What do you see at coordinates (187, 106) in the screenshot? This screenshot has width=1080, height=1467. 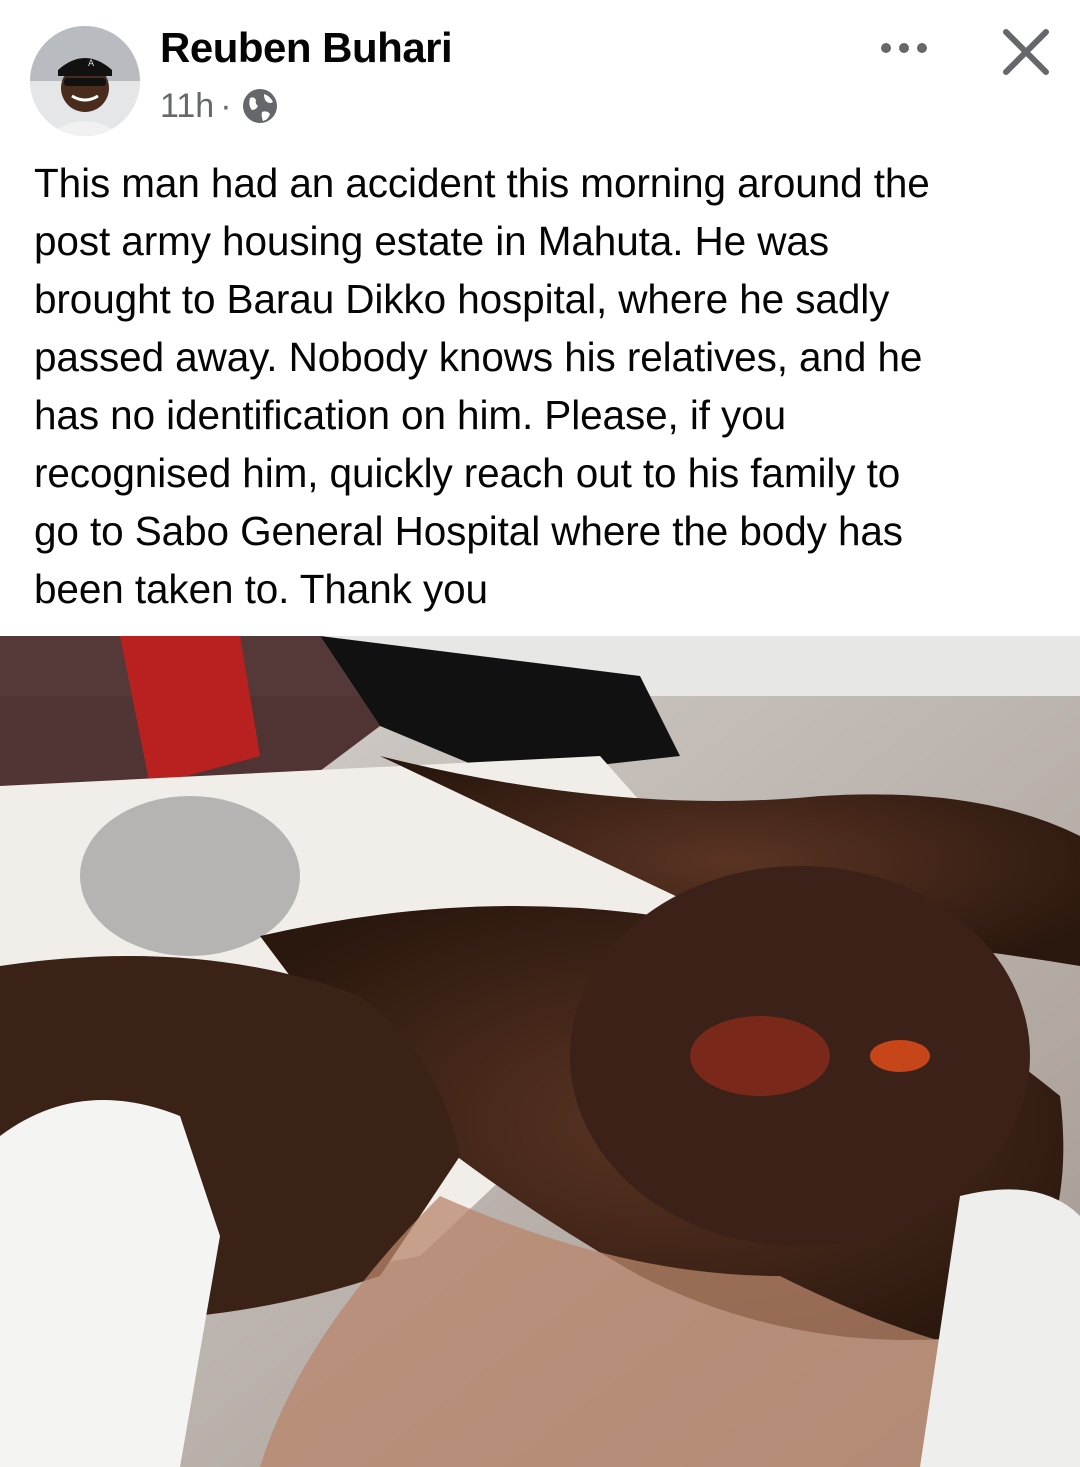 I see `post-timestamp: 11h` at bounding box center [187, 106].